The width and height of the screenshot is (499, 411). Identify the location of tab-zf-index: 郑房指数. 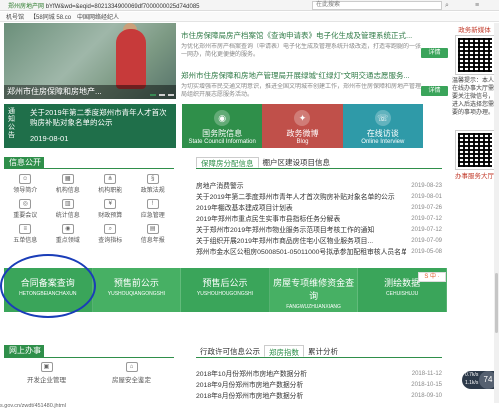
(284, 351).